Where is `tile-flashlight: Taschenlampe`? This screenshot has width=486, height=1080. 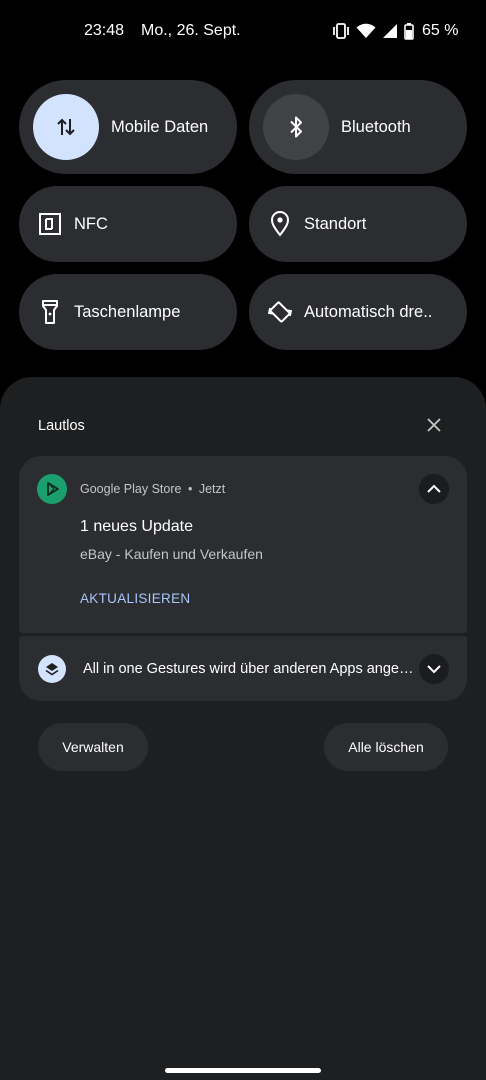
tile-flashlight: Taschenlampe is located at coordinates (128, 312).